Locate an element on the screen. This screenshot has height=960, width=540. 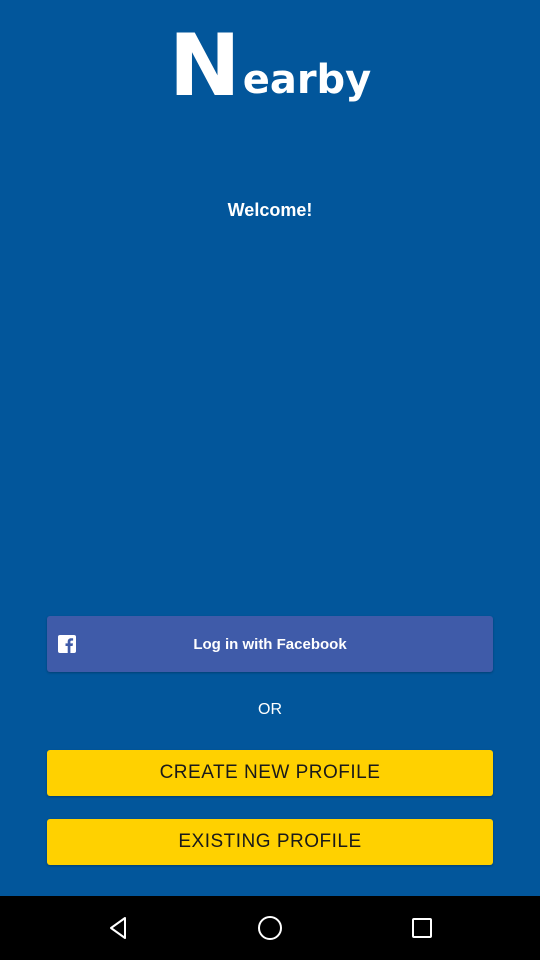
home-icon is located at coordinates (270, 928).